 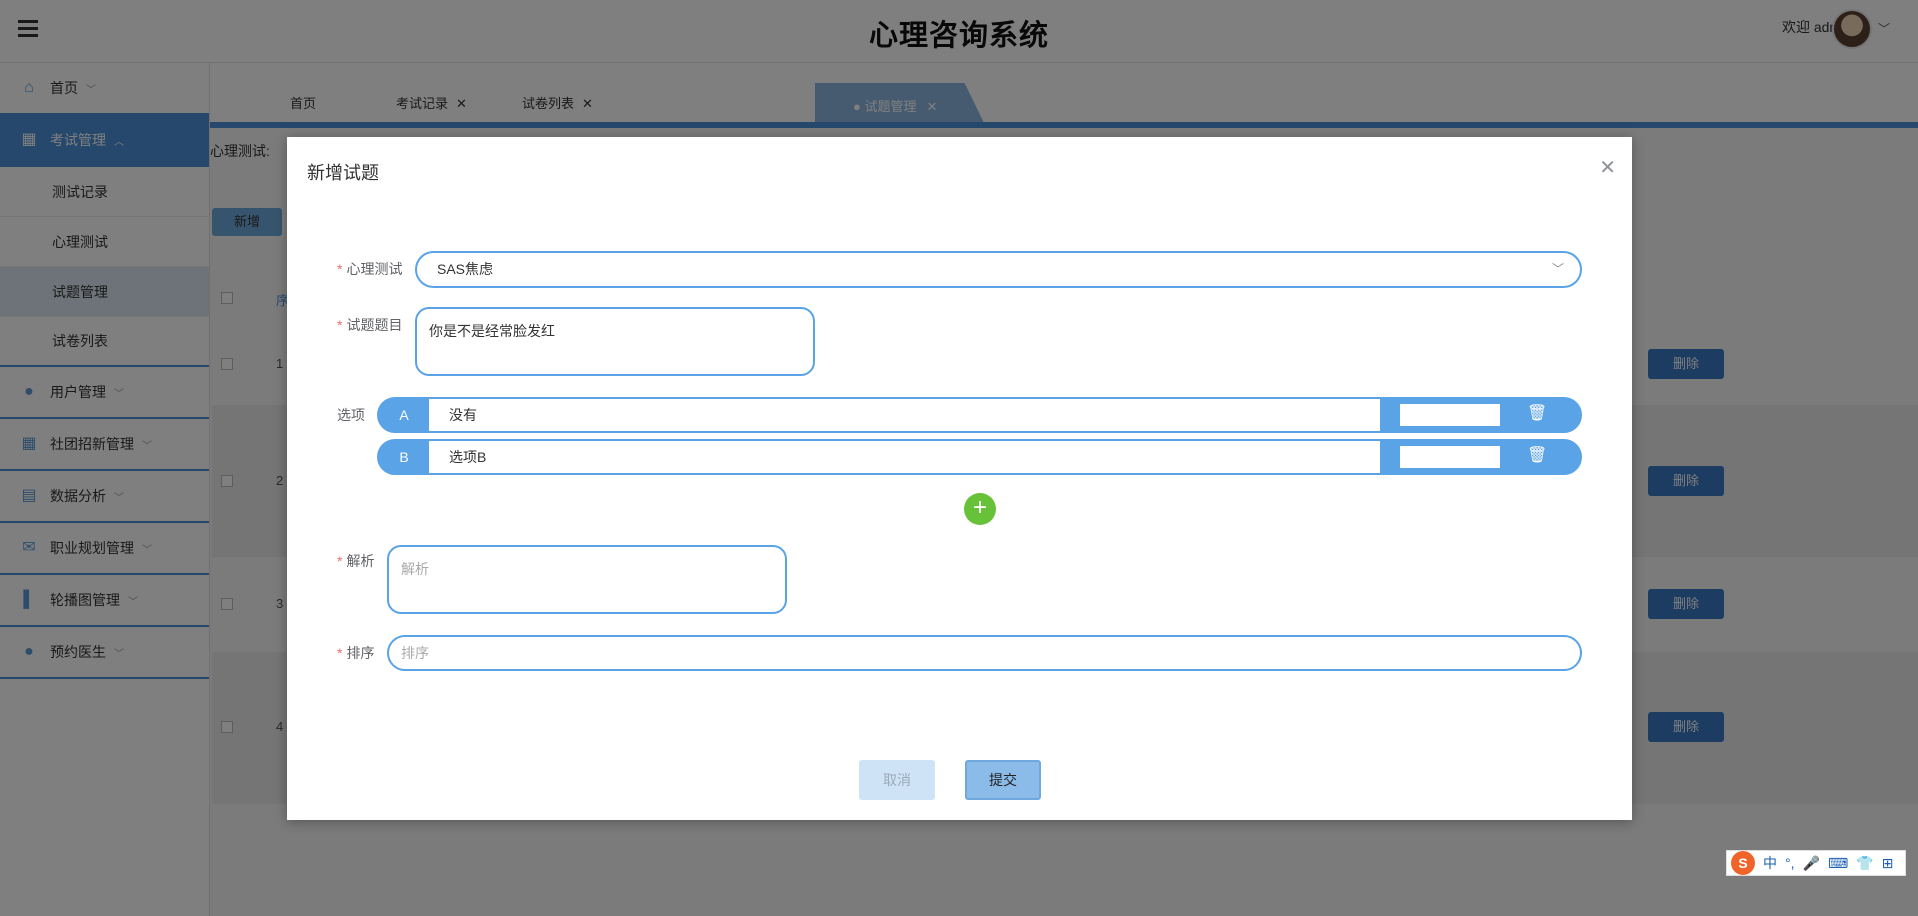 What do you see at coordinates (897, 780) in the screenshot?
I see `cancel-button: 取消` at bounding box center [897, 780].